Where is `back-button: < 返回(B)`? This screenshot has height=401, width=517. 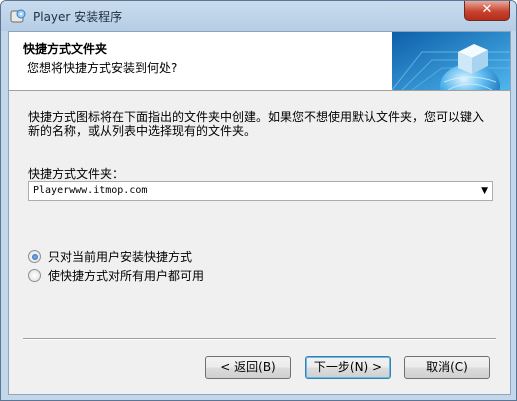
back-button: < 返回(B) is located at coordinates (248, 367).